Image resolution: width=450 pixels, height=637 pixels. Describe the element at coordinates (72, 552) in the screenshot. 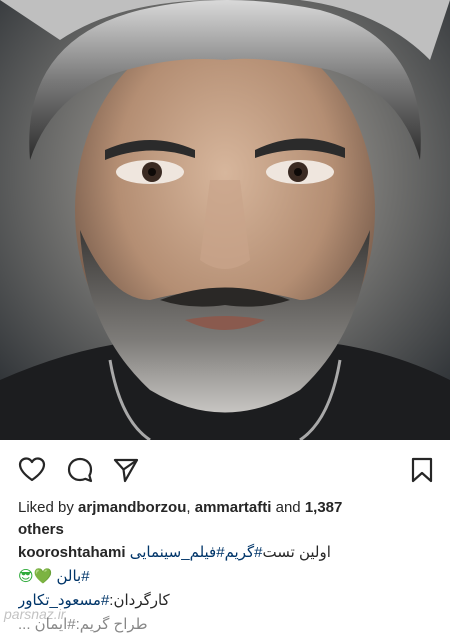

I see `caption-username: kooroshtahami` at that location.